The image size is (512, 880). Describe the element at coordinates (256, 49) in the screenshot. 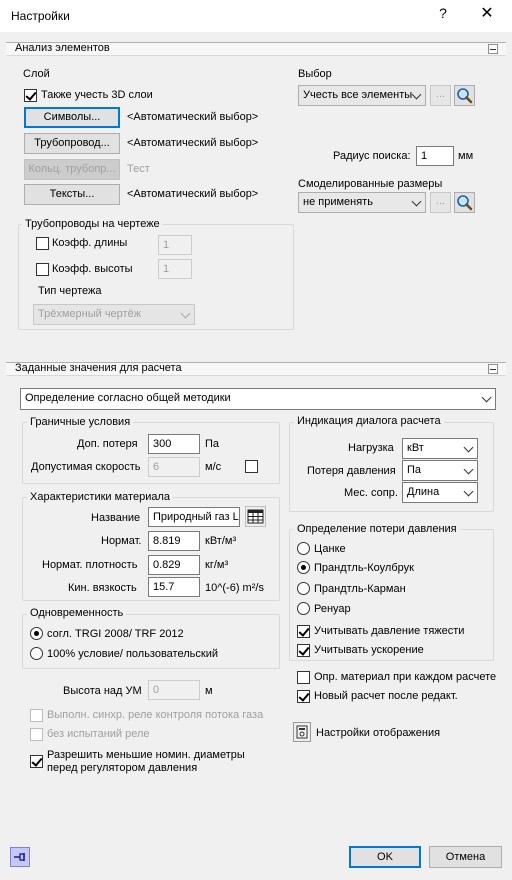

I see `analysis-section-header: Анализ элементов` at that location.